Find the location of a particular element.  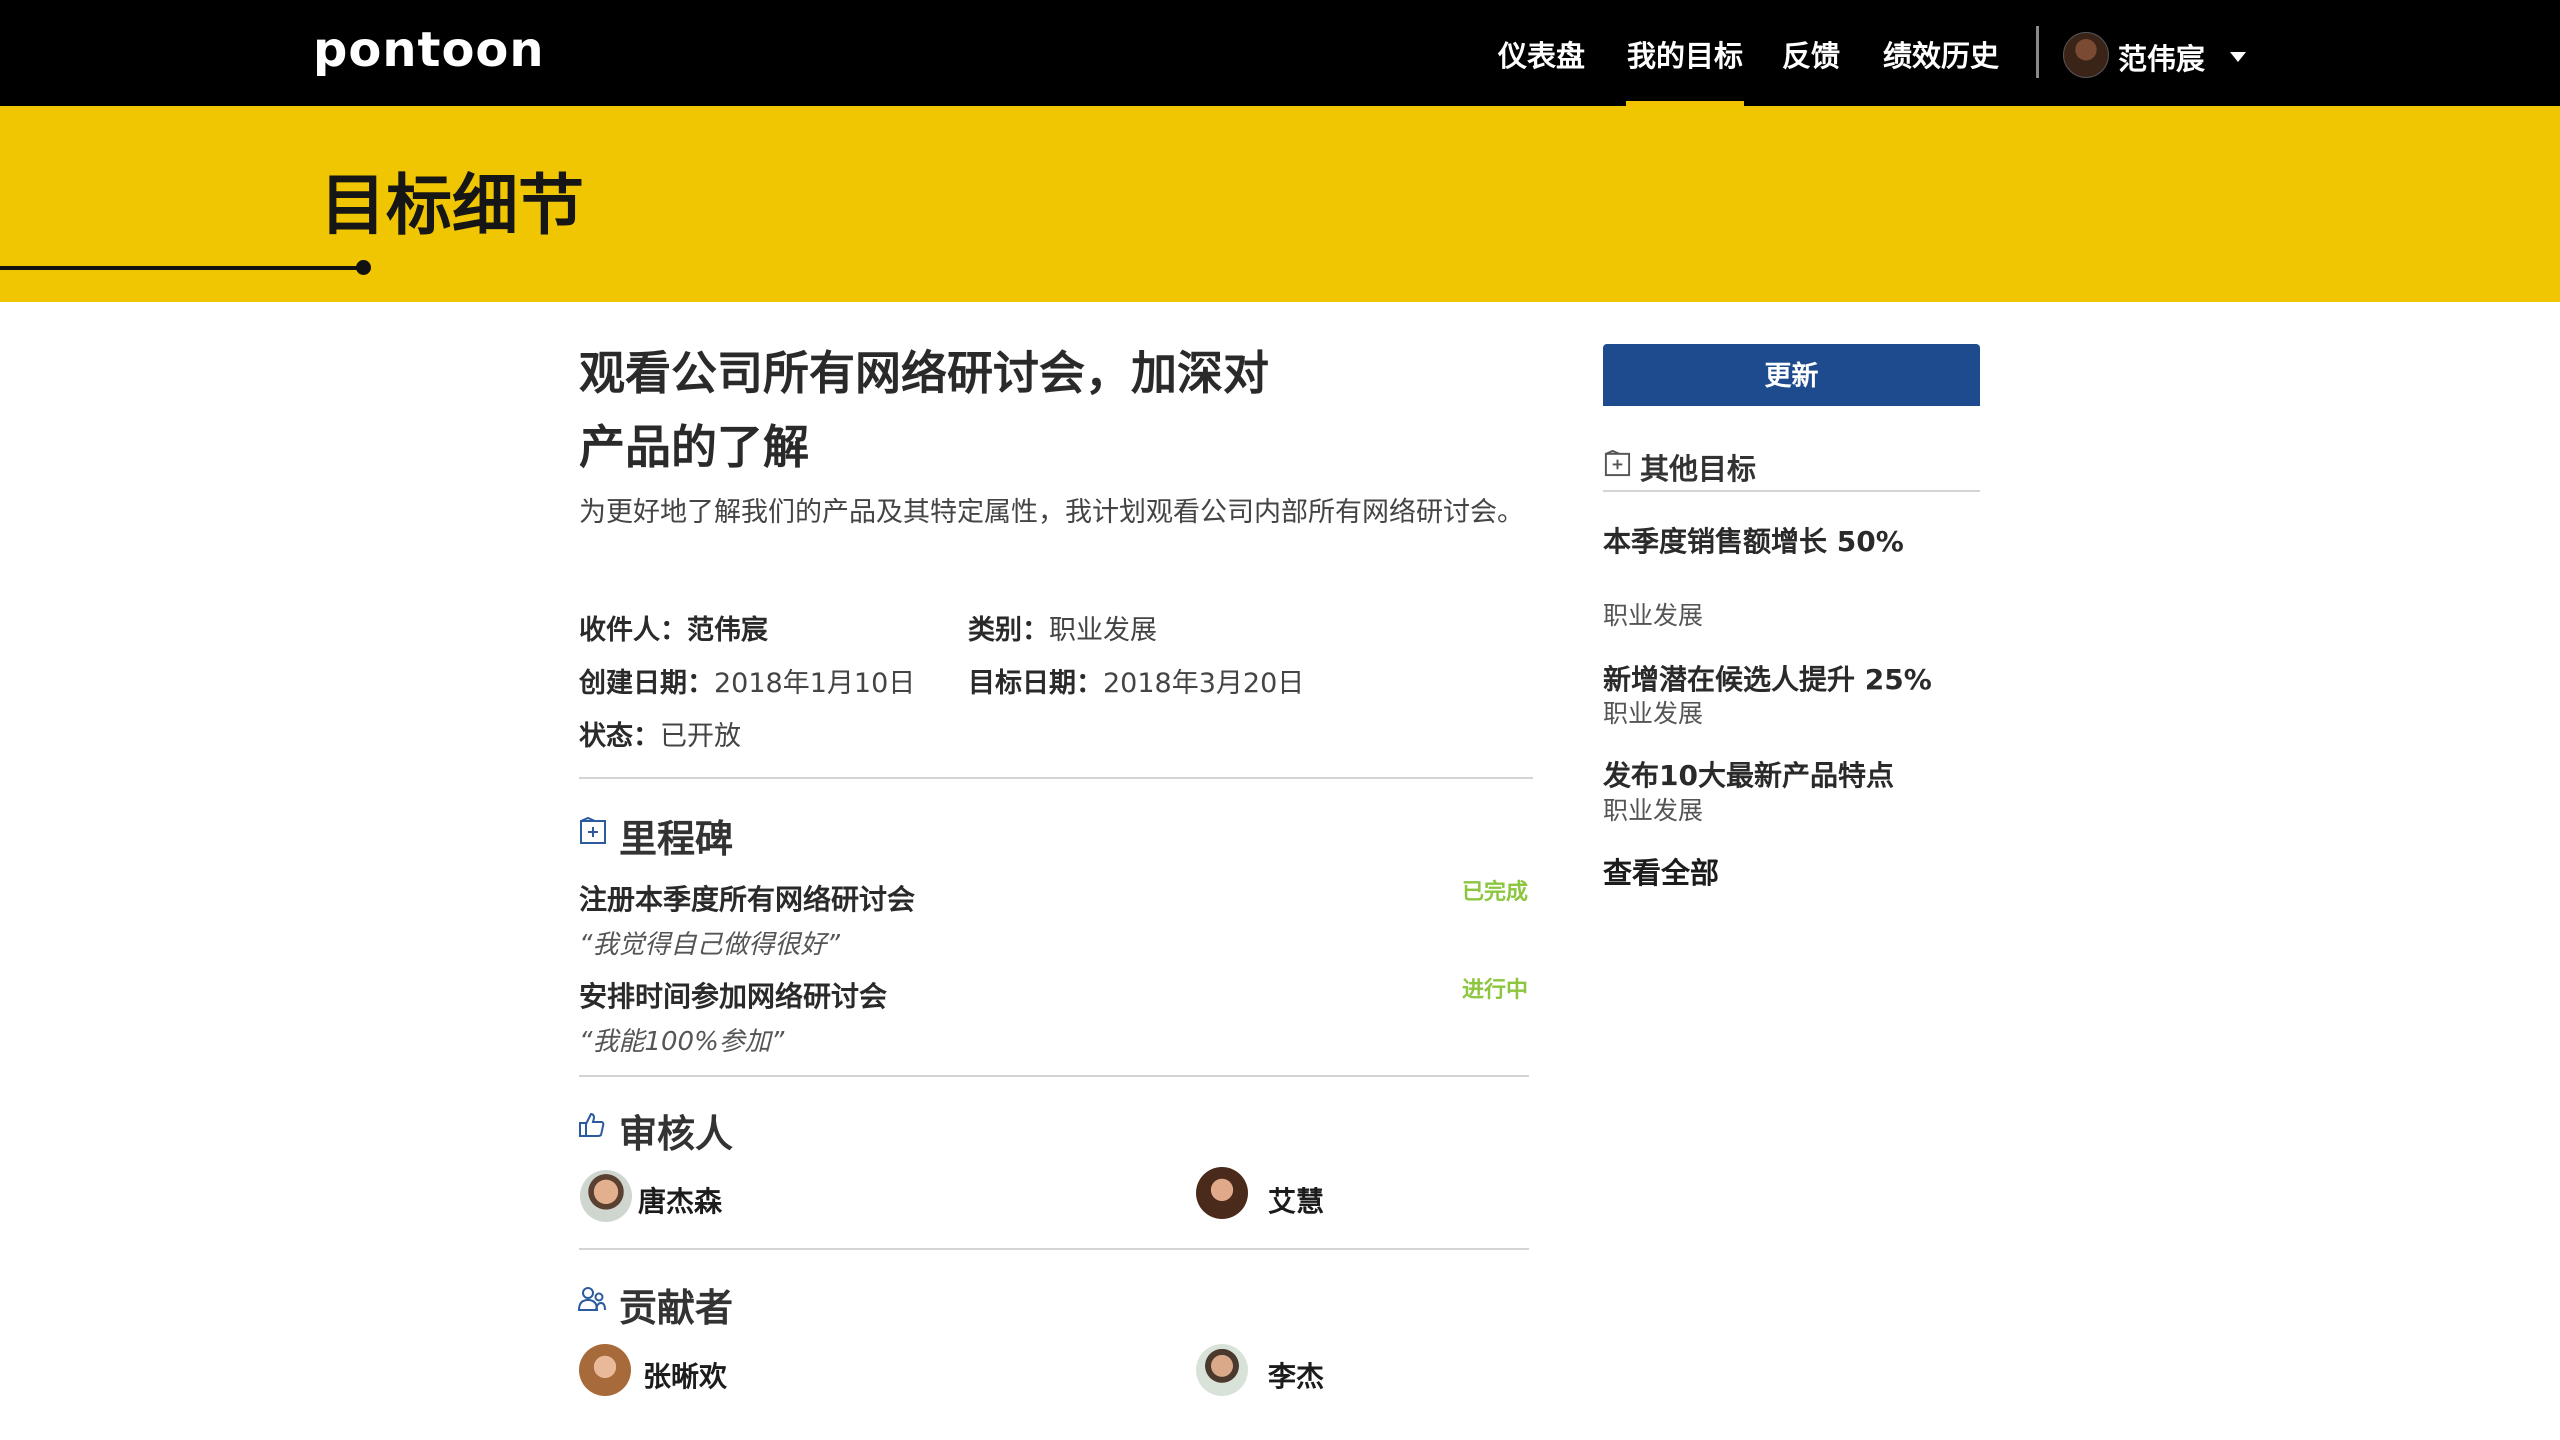

meta-status: 状态：已开放 is located at coordinates (660, 733).